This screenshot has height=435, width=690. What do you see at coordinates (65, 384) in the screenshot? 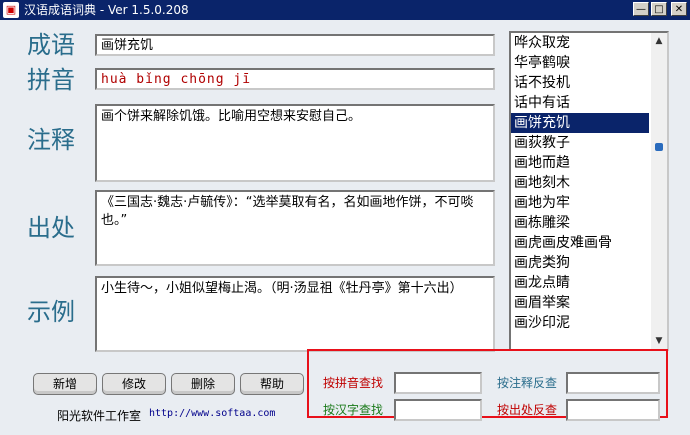
I see `add-button: 新增` at bounding box center [65, 384].